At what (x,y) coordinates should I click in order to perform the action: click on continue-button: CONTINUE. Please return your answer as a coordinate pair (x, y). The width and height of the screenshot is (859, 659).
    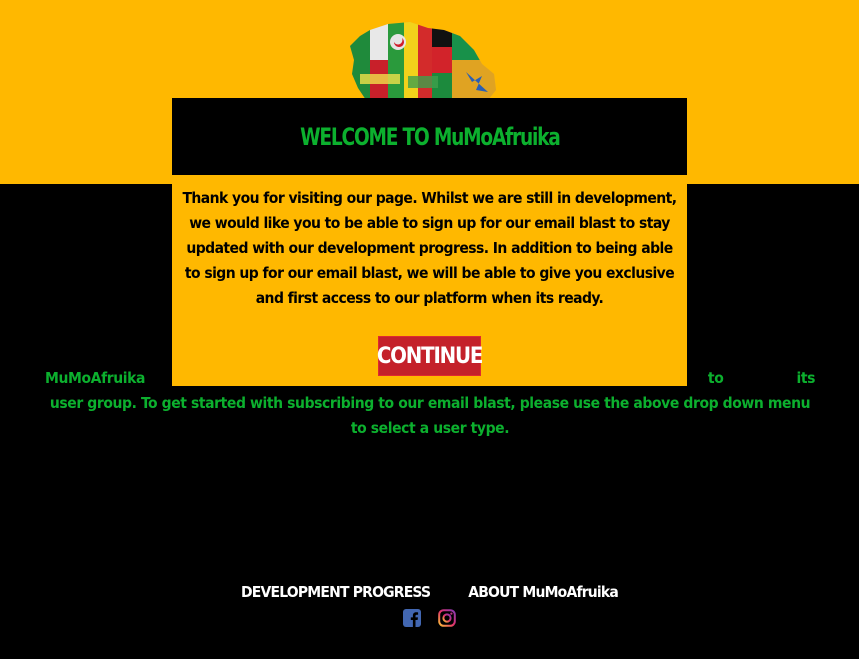
    Looking at the image, I should click on (430, 356).